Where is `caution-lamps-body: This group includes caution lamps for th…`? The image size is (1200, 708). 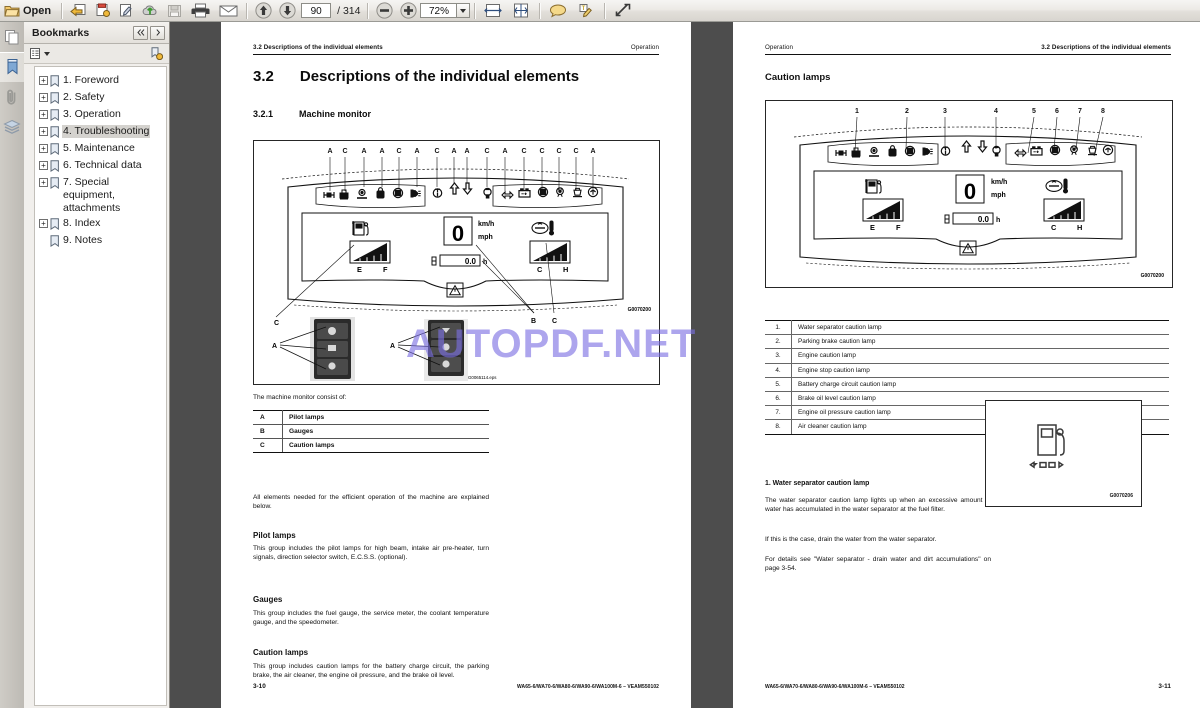
caution-lamps-body: This group includes caution lamps for th… is located at coordinates (371, 671).